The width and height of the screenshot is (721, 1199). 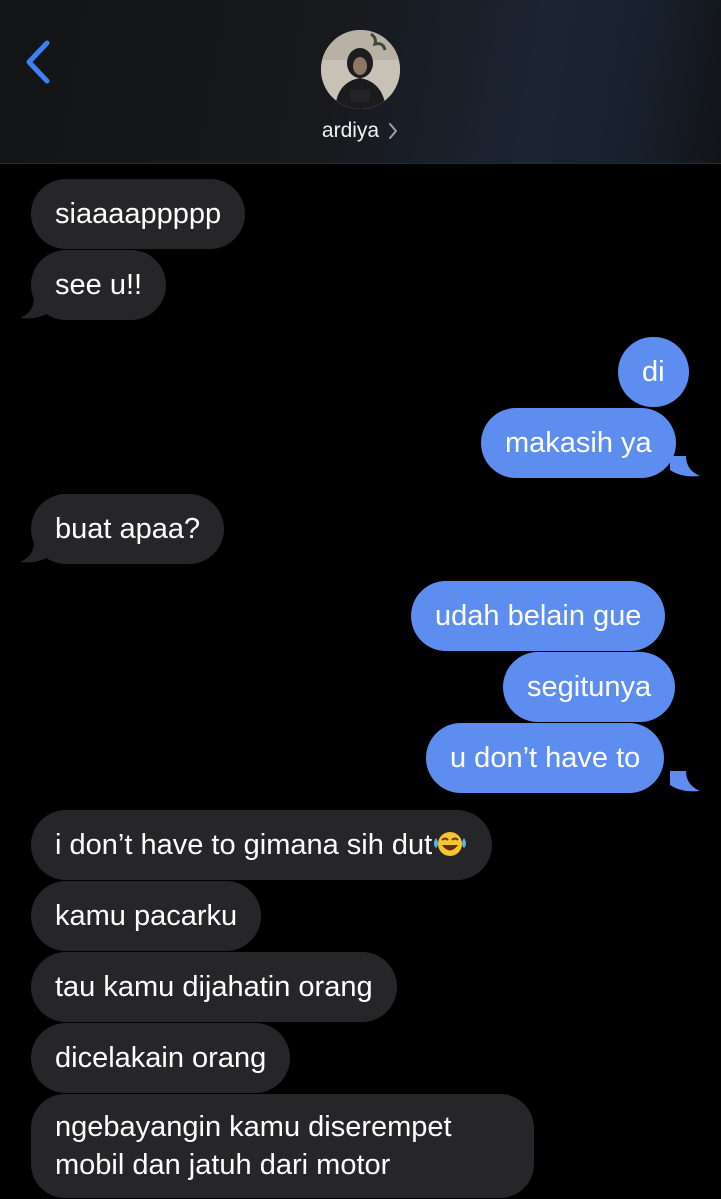 I want to click on message-text: tau kamu dijahatin orang, so click(x=214, y=987).